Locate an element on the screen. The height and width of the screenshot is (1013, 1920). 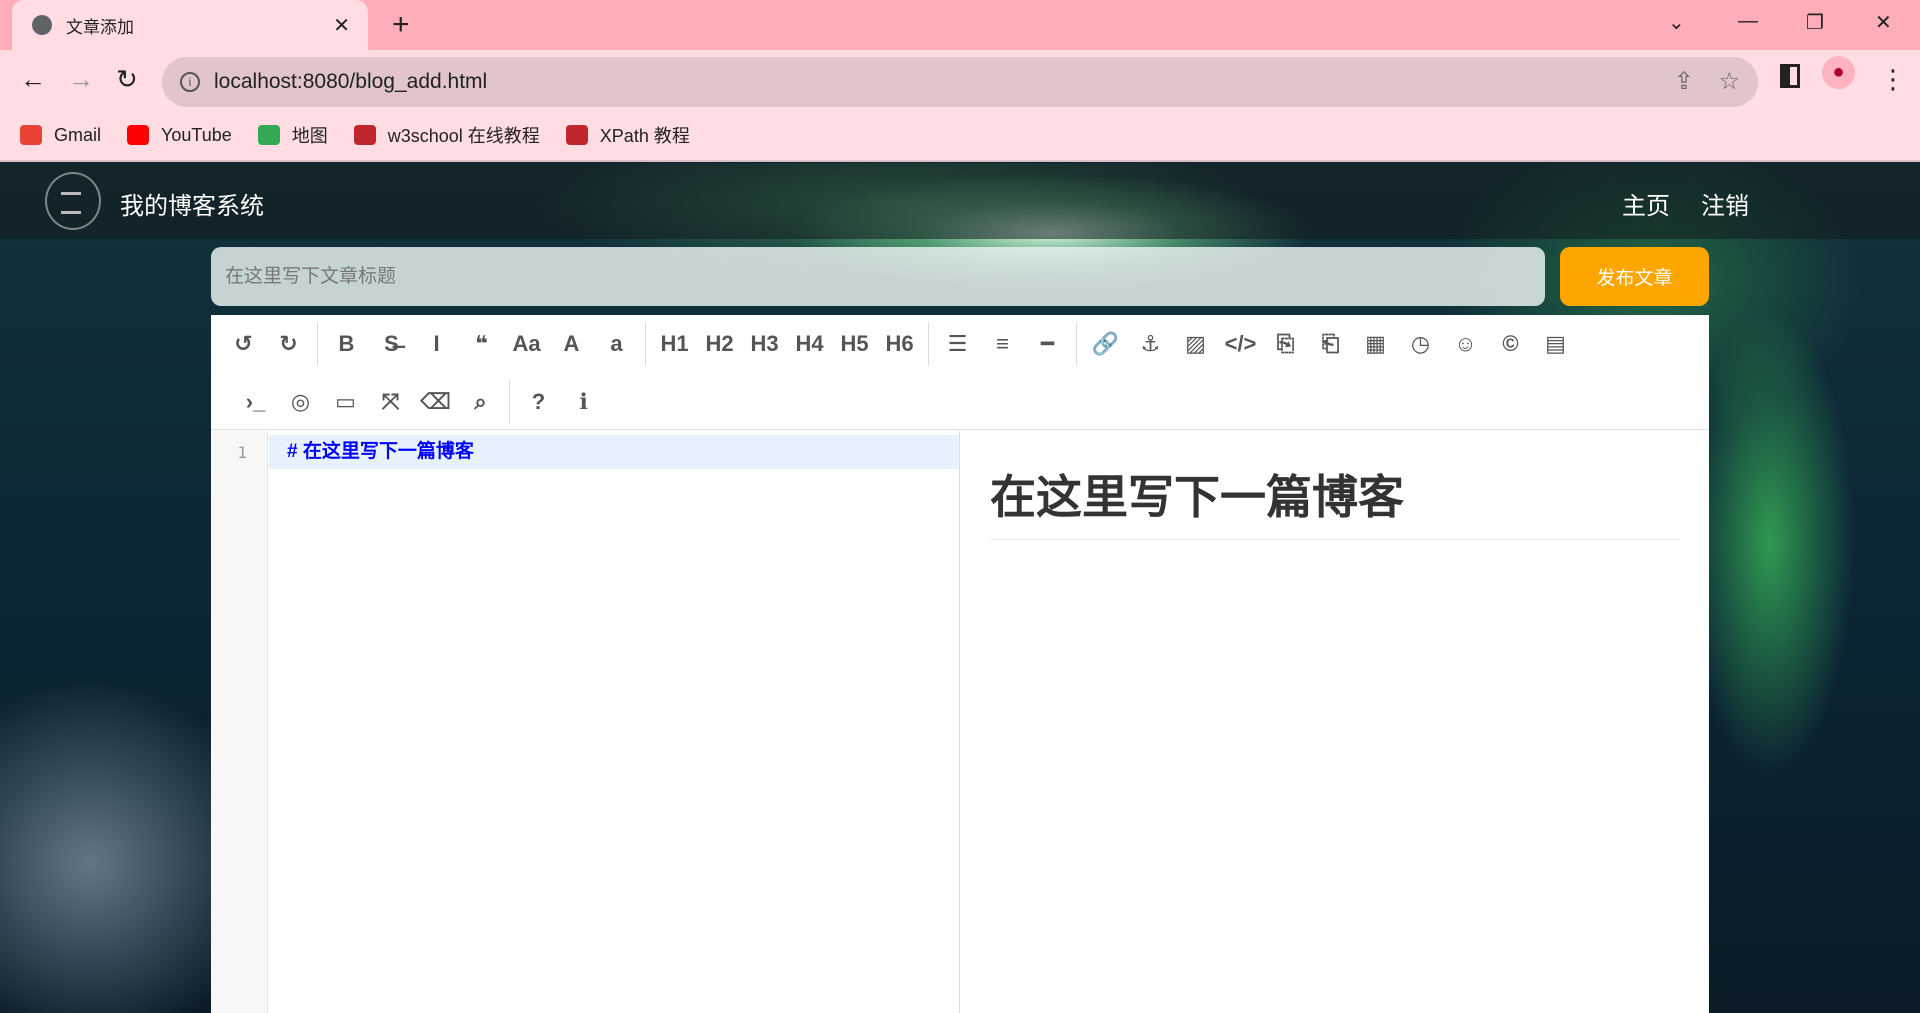
html-entities-icon: © is located at coordinates (1510, 344).